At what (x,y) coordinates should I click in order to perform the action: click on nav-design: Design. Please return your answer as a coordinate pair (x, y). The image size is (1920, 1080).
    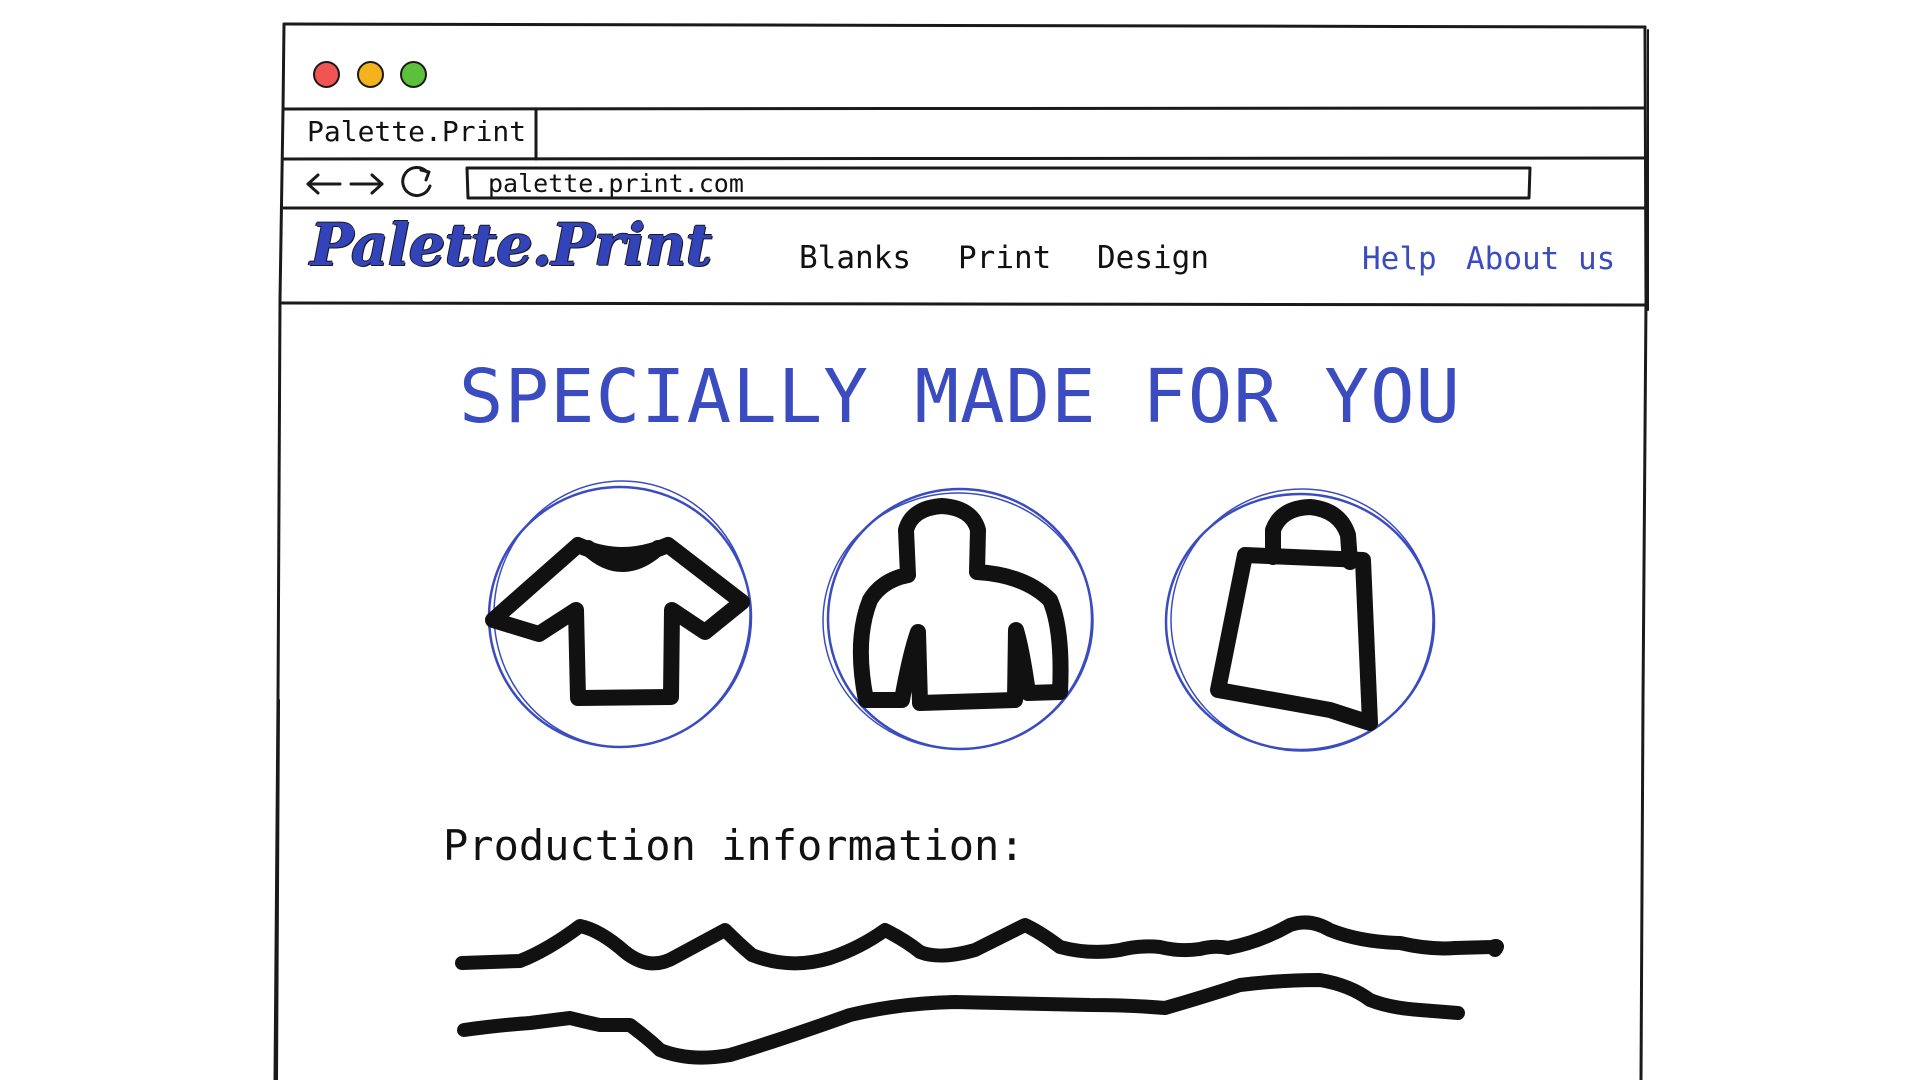
    Looking at the image, I should click on (1153, 258).